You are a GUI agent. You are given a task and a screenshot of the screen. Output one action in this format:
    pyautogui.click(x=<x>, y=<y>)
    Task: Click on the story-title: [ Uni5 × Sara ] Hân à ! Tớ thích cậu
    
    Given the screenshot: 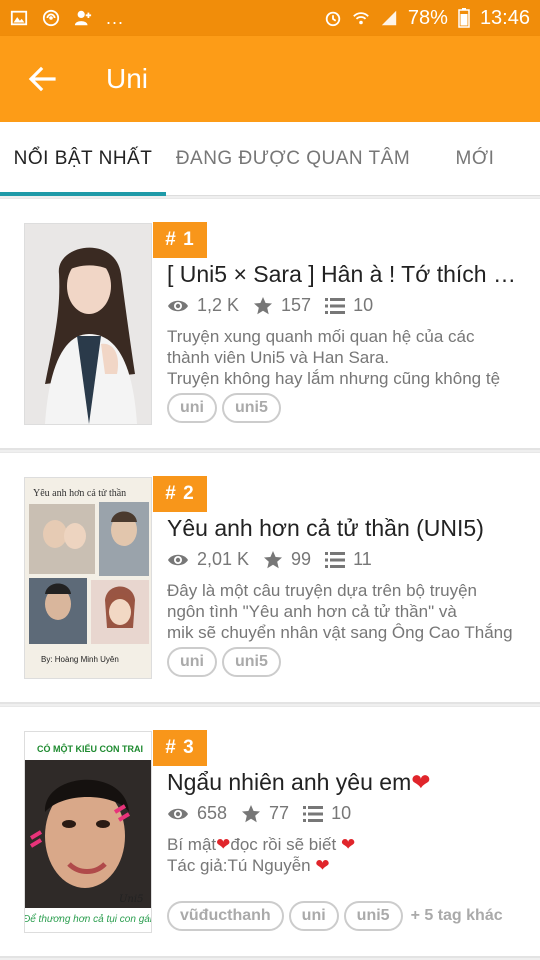 What is the action you would take?
    pyautogui.click(x=343, y=274)
    